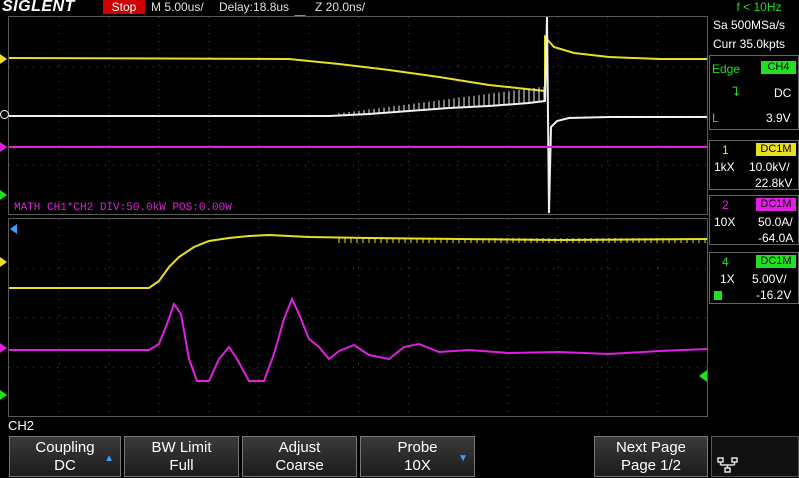 The image size is (799, 478). What do you see at coordinates (778, 67) in the screenshot?
I see `trigger-source-badge: CH4` at bounding box center [778, 67].